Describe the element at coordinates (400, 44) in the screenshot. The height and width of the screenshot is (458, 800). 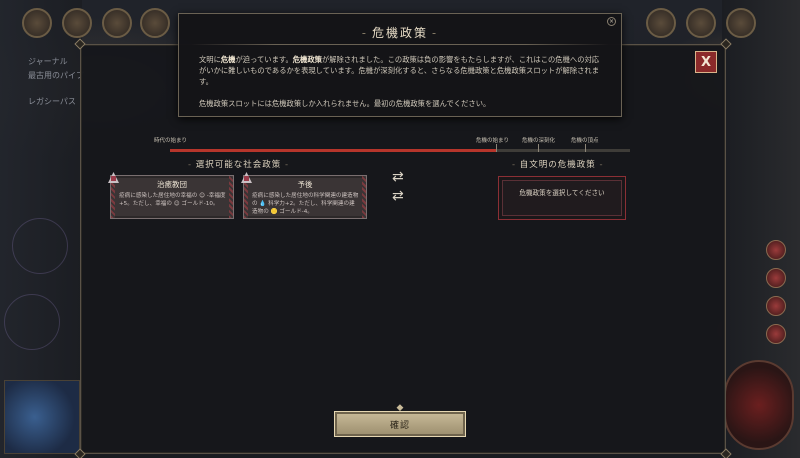
I see `divider` at that location.